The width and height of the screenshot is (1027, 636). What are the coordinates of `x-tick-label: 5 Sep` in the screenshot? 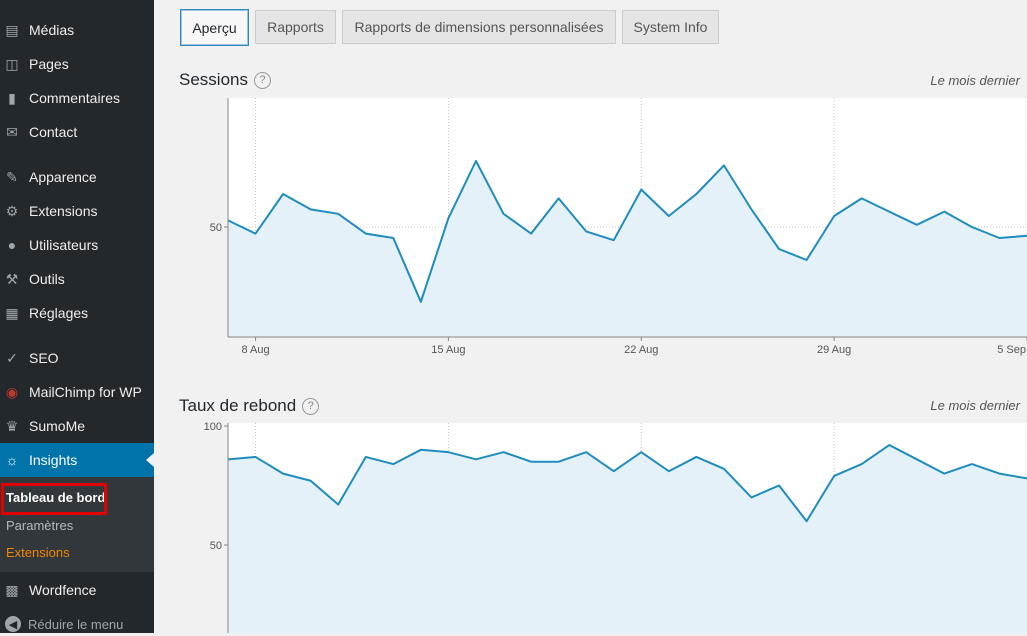 It's located at (1011, 350).